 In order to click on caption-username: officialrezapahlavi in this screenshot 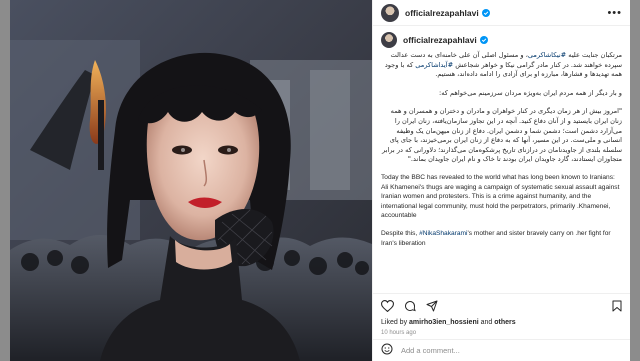, I will do `click(440, 40)`.